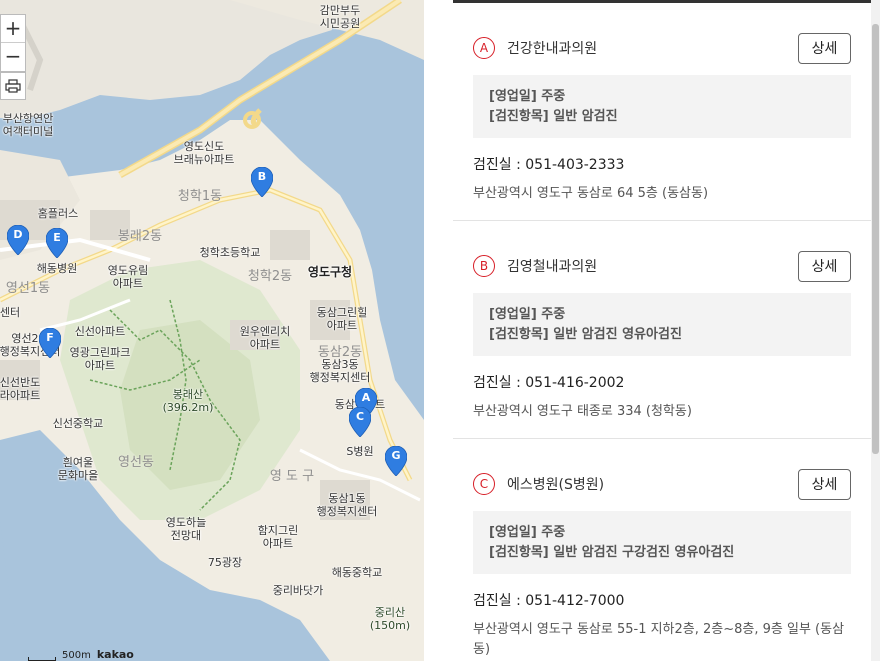 Image resolution: width=880 pixels, height=661 pixels. I want to click on marker-letter: D, so click(18, 234).